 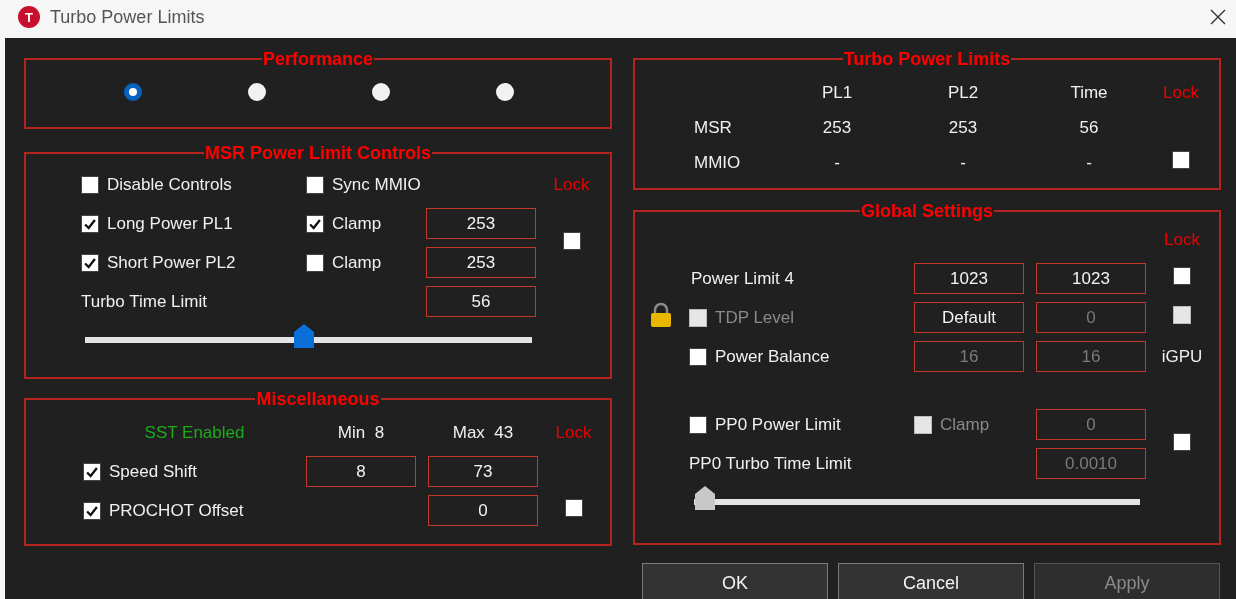 What do you see at coordinates (1089, 127) in the screenshot?
I see `table-cell: 56` at bounding box center [1089, 127].